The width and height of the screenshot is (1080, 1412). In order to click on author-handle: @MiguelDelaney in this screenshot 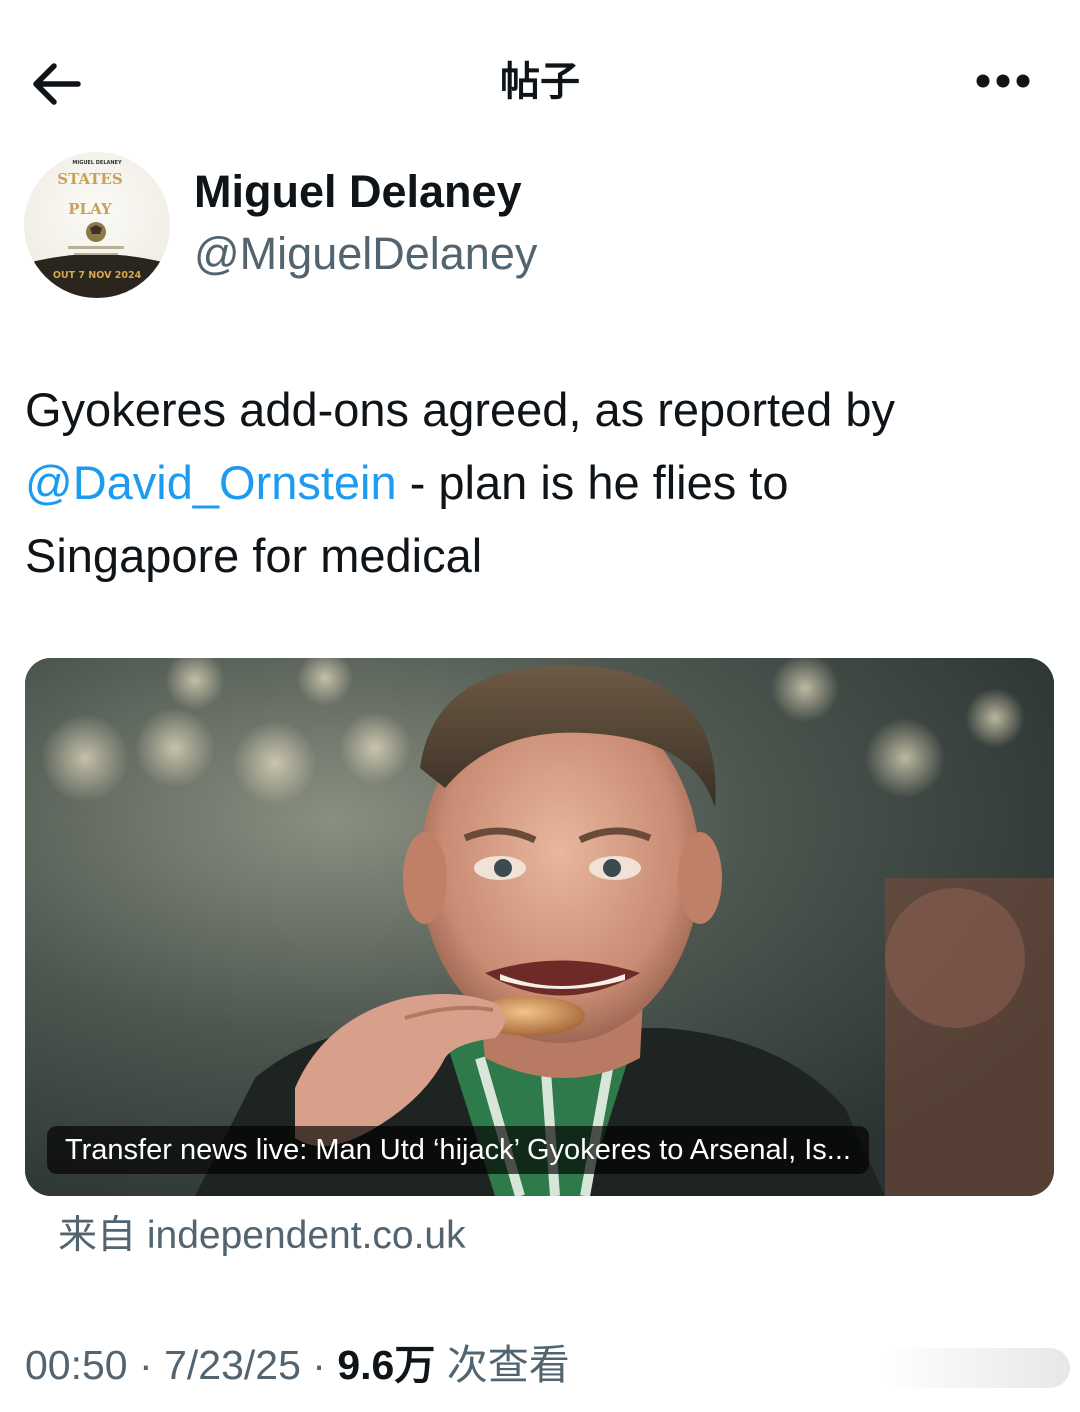, I will do `click(365, 254)`.